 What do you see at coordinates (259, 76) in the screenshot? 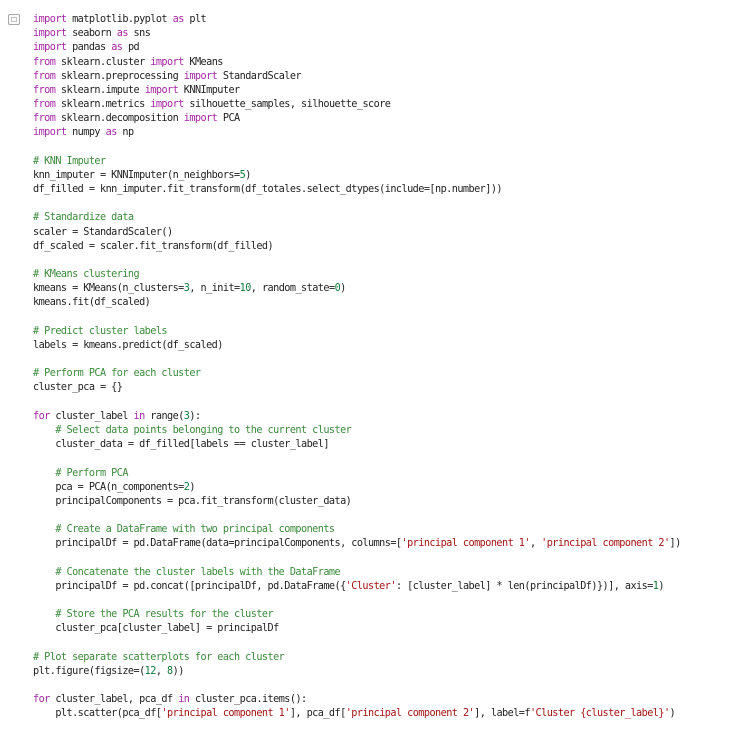
I see `code-token: StandardScaler` at bounding box center [259, 76].